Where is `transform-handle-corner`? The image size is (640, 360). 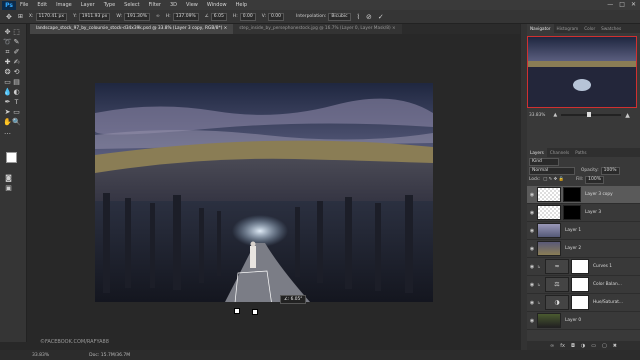 transform-handle-corner is located at coordinates (237, 311).